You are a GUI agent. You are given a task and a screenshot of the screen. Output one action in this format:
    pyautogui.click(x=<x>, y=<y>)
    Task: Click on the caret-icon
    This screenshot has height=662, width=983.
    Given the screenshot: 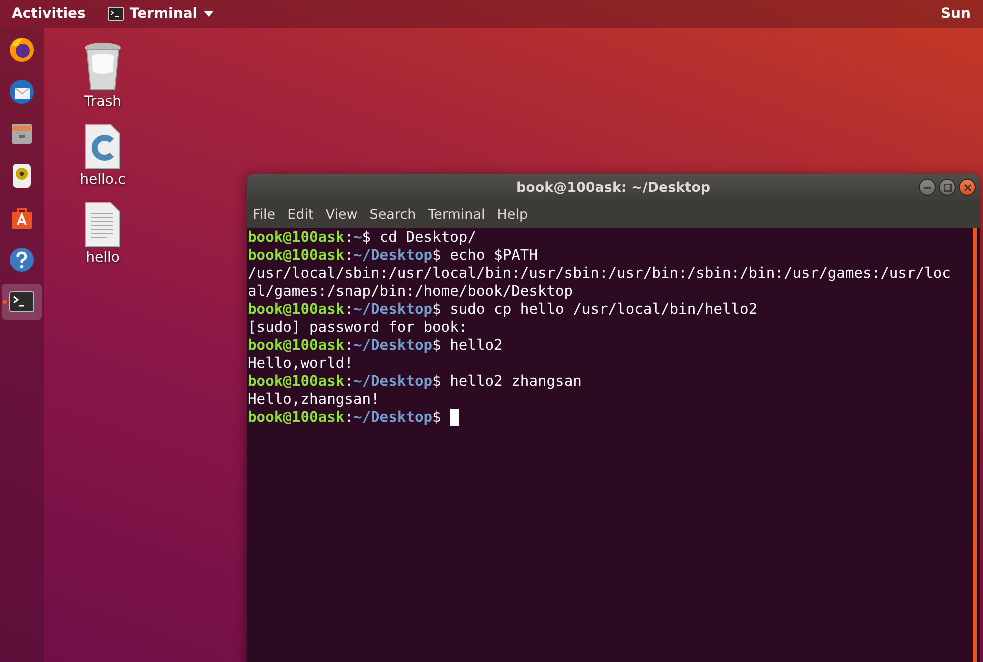 What is the action you would take?
    pyautogui.click(x=209, y=14)
    